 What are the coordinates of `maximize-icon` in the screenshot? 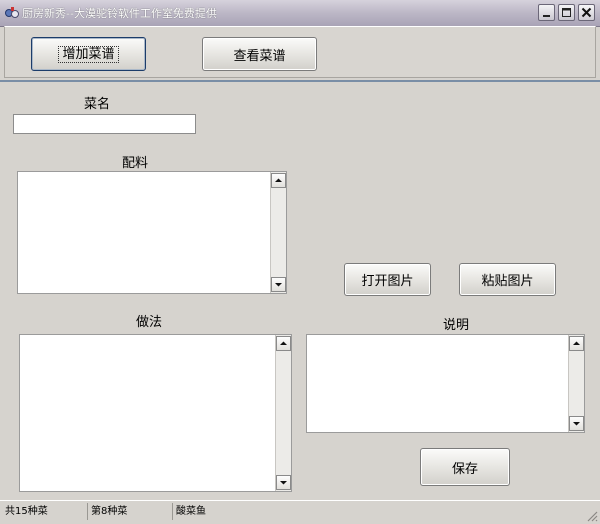 It's located at (566, 12).